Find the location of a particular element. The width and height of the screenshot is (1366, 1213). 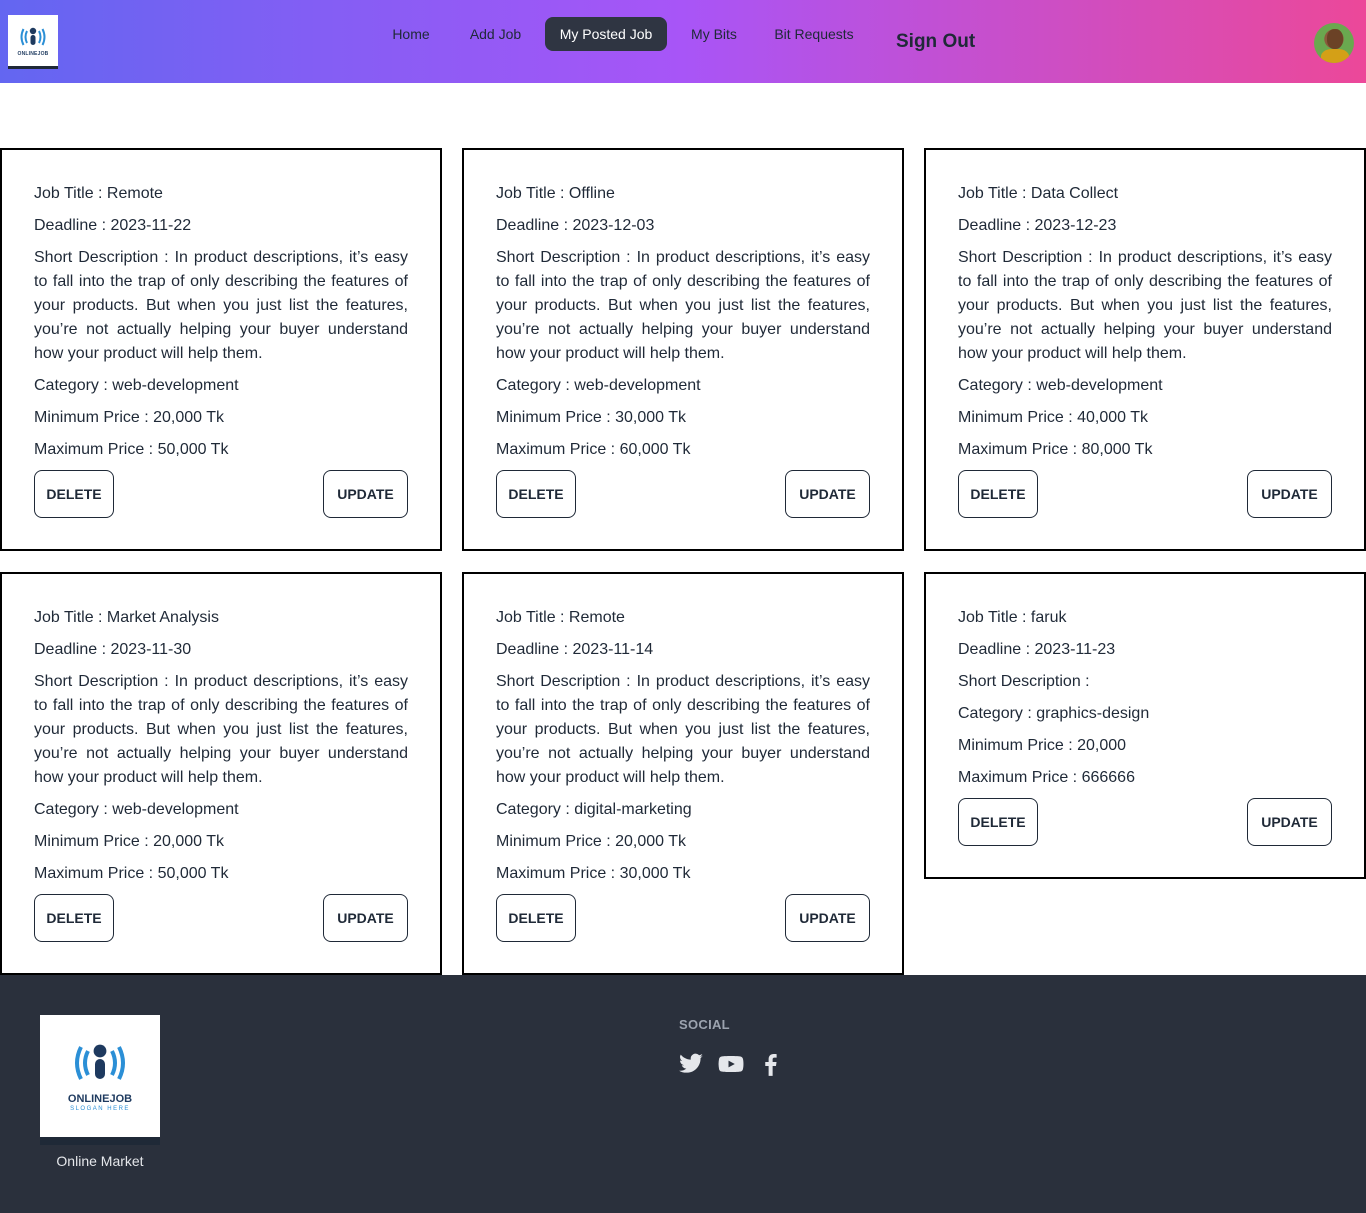

job-category: Category : graphics-design is located at coordinates (1145, 714).